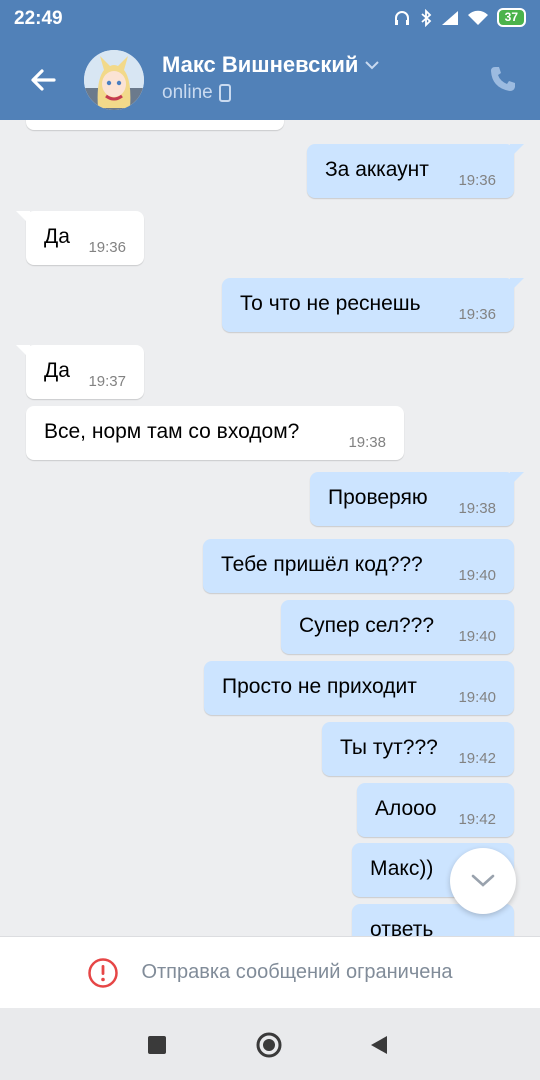 The width and height of the screenshot is (540, 1080). Describe the element at coordinates (449, 17) in the screenshot. I see `signal-icon` at that location.